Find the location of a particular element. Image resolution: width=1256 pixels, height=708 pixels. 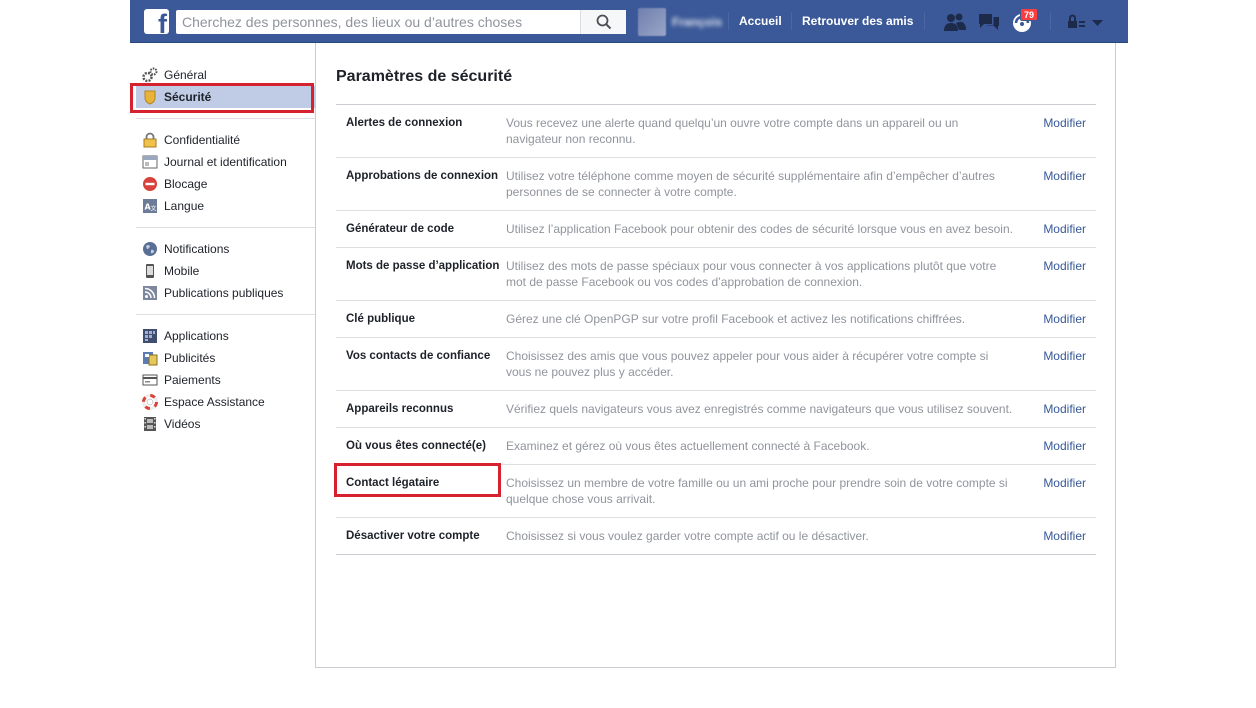

sidebar-item-label: Journal et identification is located at coordinates (225, 162).